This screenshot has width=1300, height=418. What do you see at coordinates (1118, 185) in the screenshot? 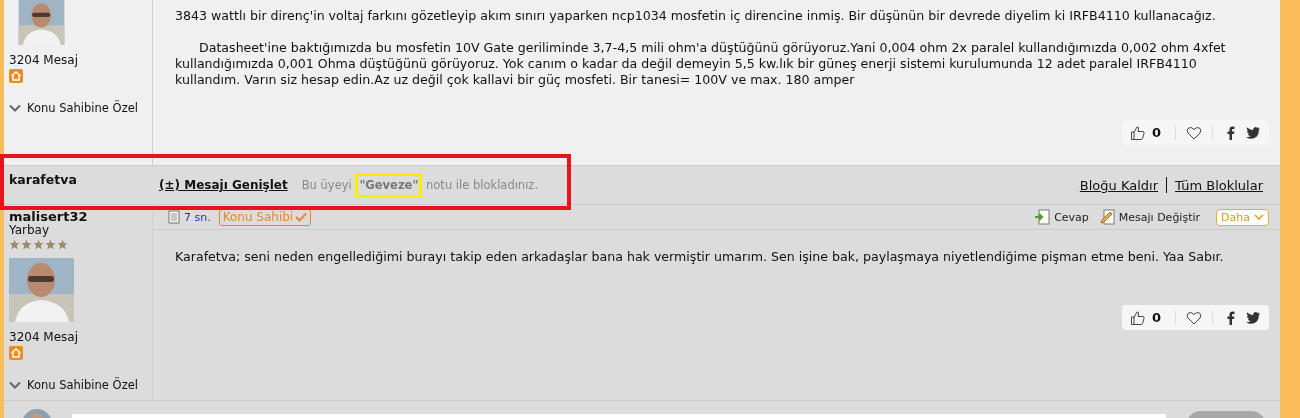
I see `block-action-link: Bloğu Kaldır` at bounding box center [1118, 185].